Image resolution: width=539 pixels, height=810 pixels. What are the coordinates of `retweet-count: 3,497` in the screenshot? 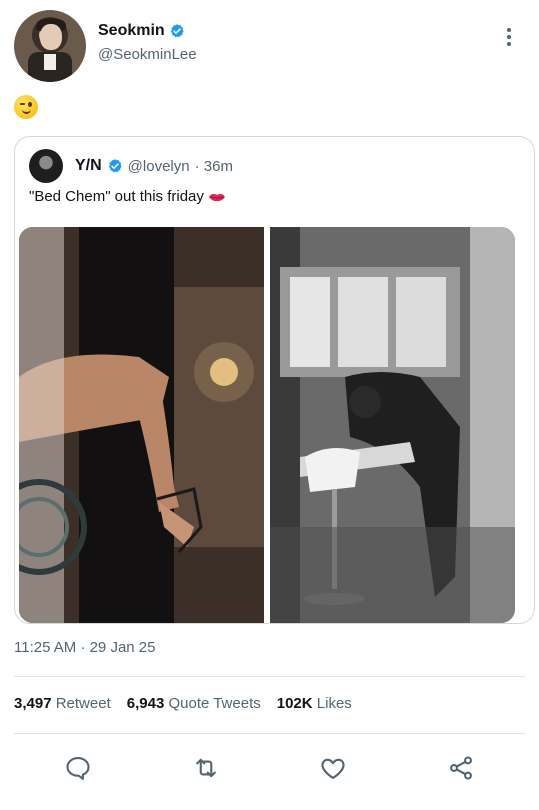 It's located at (33, 703).